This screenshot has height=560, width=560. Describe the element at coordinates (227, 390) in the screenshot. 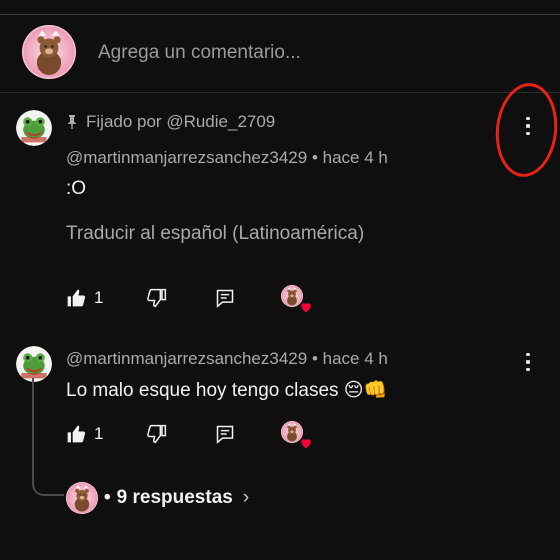

I see `comment-text: Lo malo esque hoy tengo clases 😔👊` at that location.